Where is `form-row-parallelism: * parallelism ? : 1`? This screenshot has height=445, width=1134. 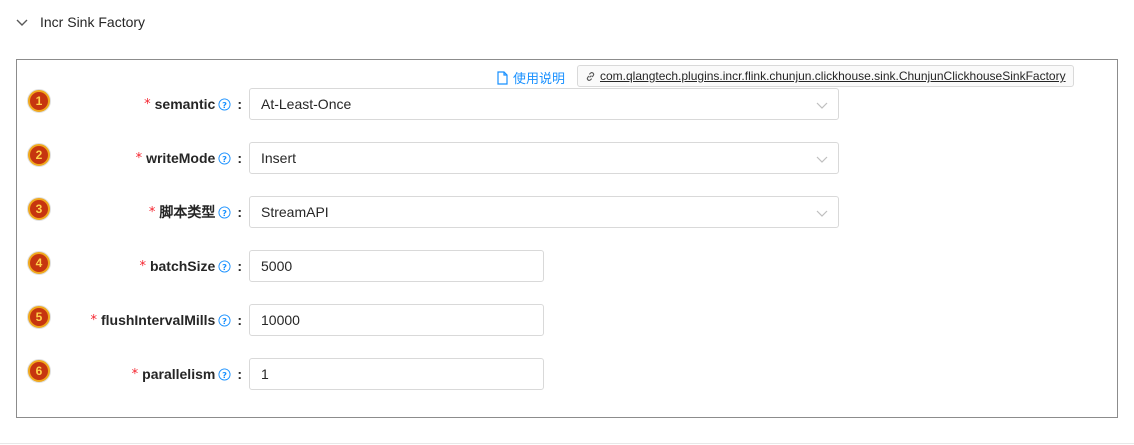 form-row-parallelism: * parallelism ? : 1 is located at coordinates (567, 374).